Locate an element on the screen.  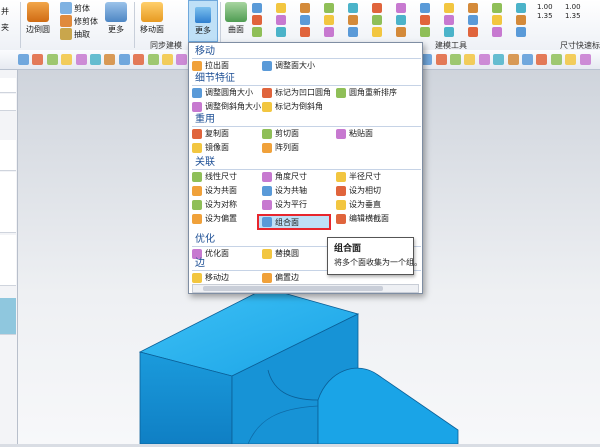
menu-item: 设为共轴 is located at coordinates (284, 190).